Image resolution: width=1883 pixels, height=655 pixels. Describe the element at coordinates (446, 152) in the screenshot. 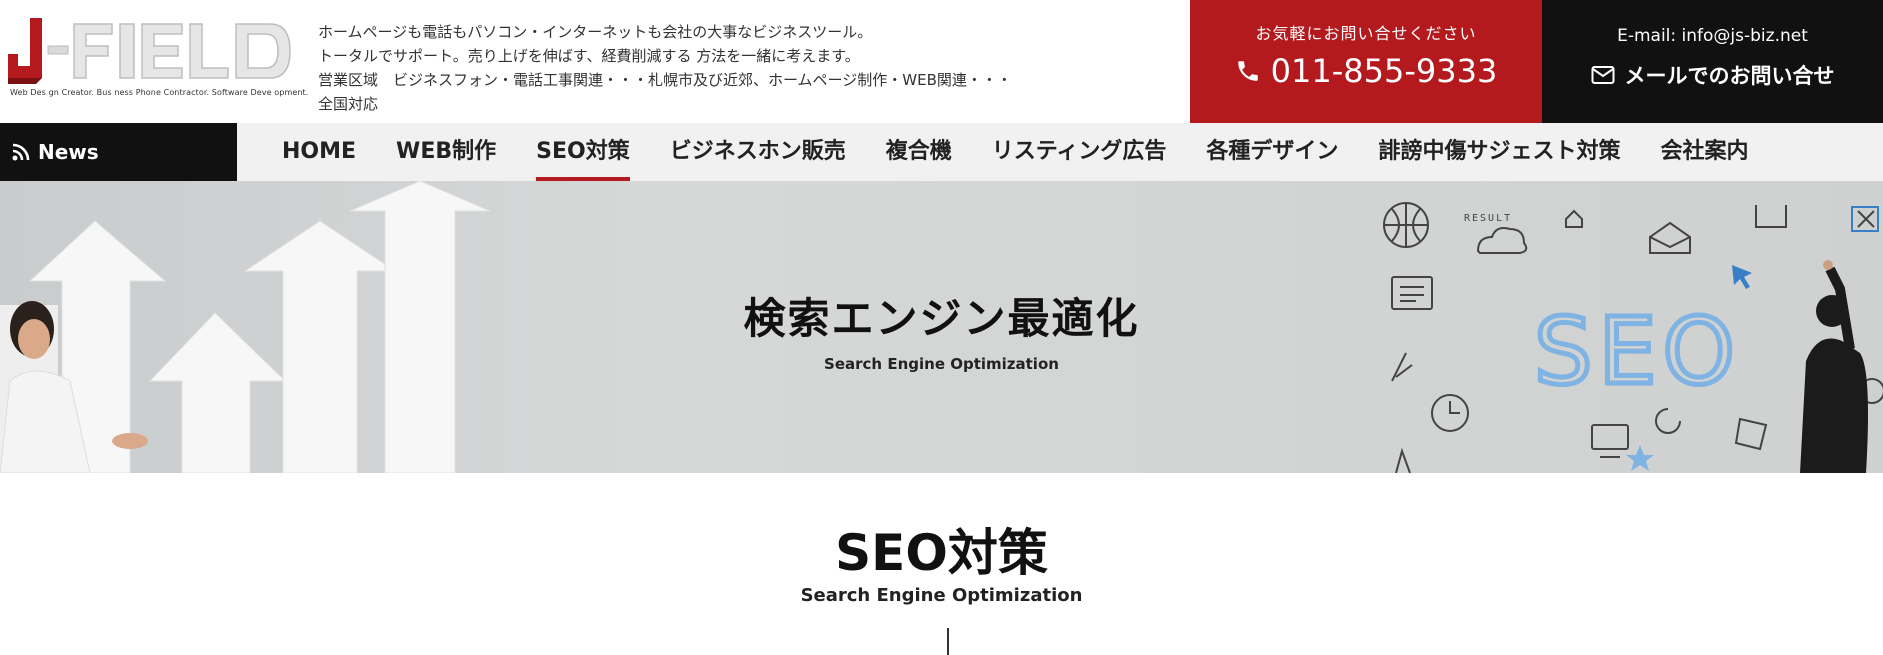

I see `nav-item-web: WEB制作` at that location.